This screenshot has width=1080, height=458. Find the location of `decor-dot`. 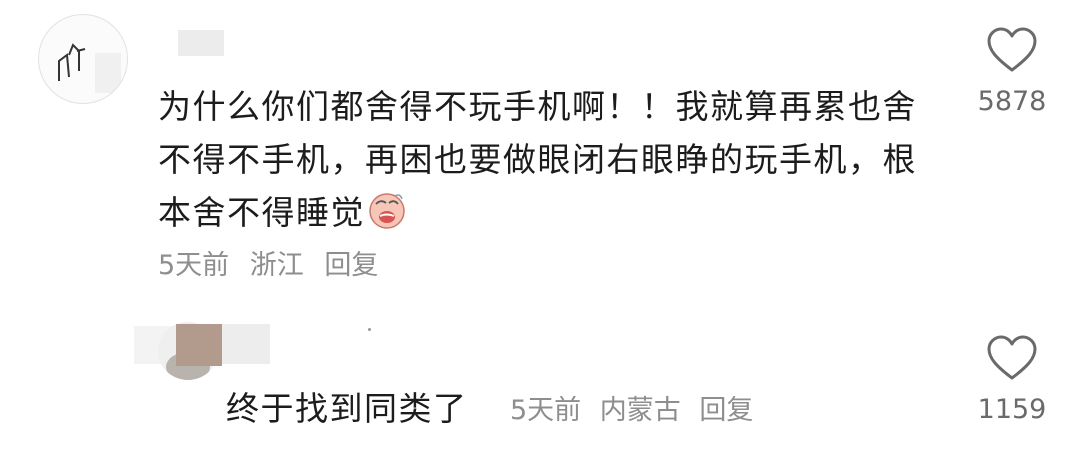

decor-dot is located at coordinates (369, 329).